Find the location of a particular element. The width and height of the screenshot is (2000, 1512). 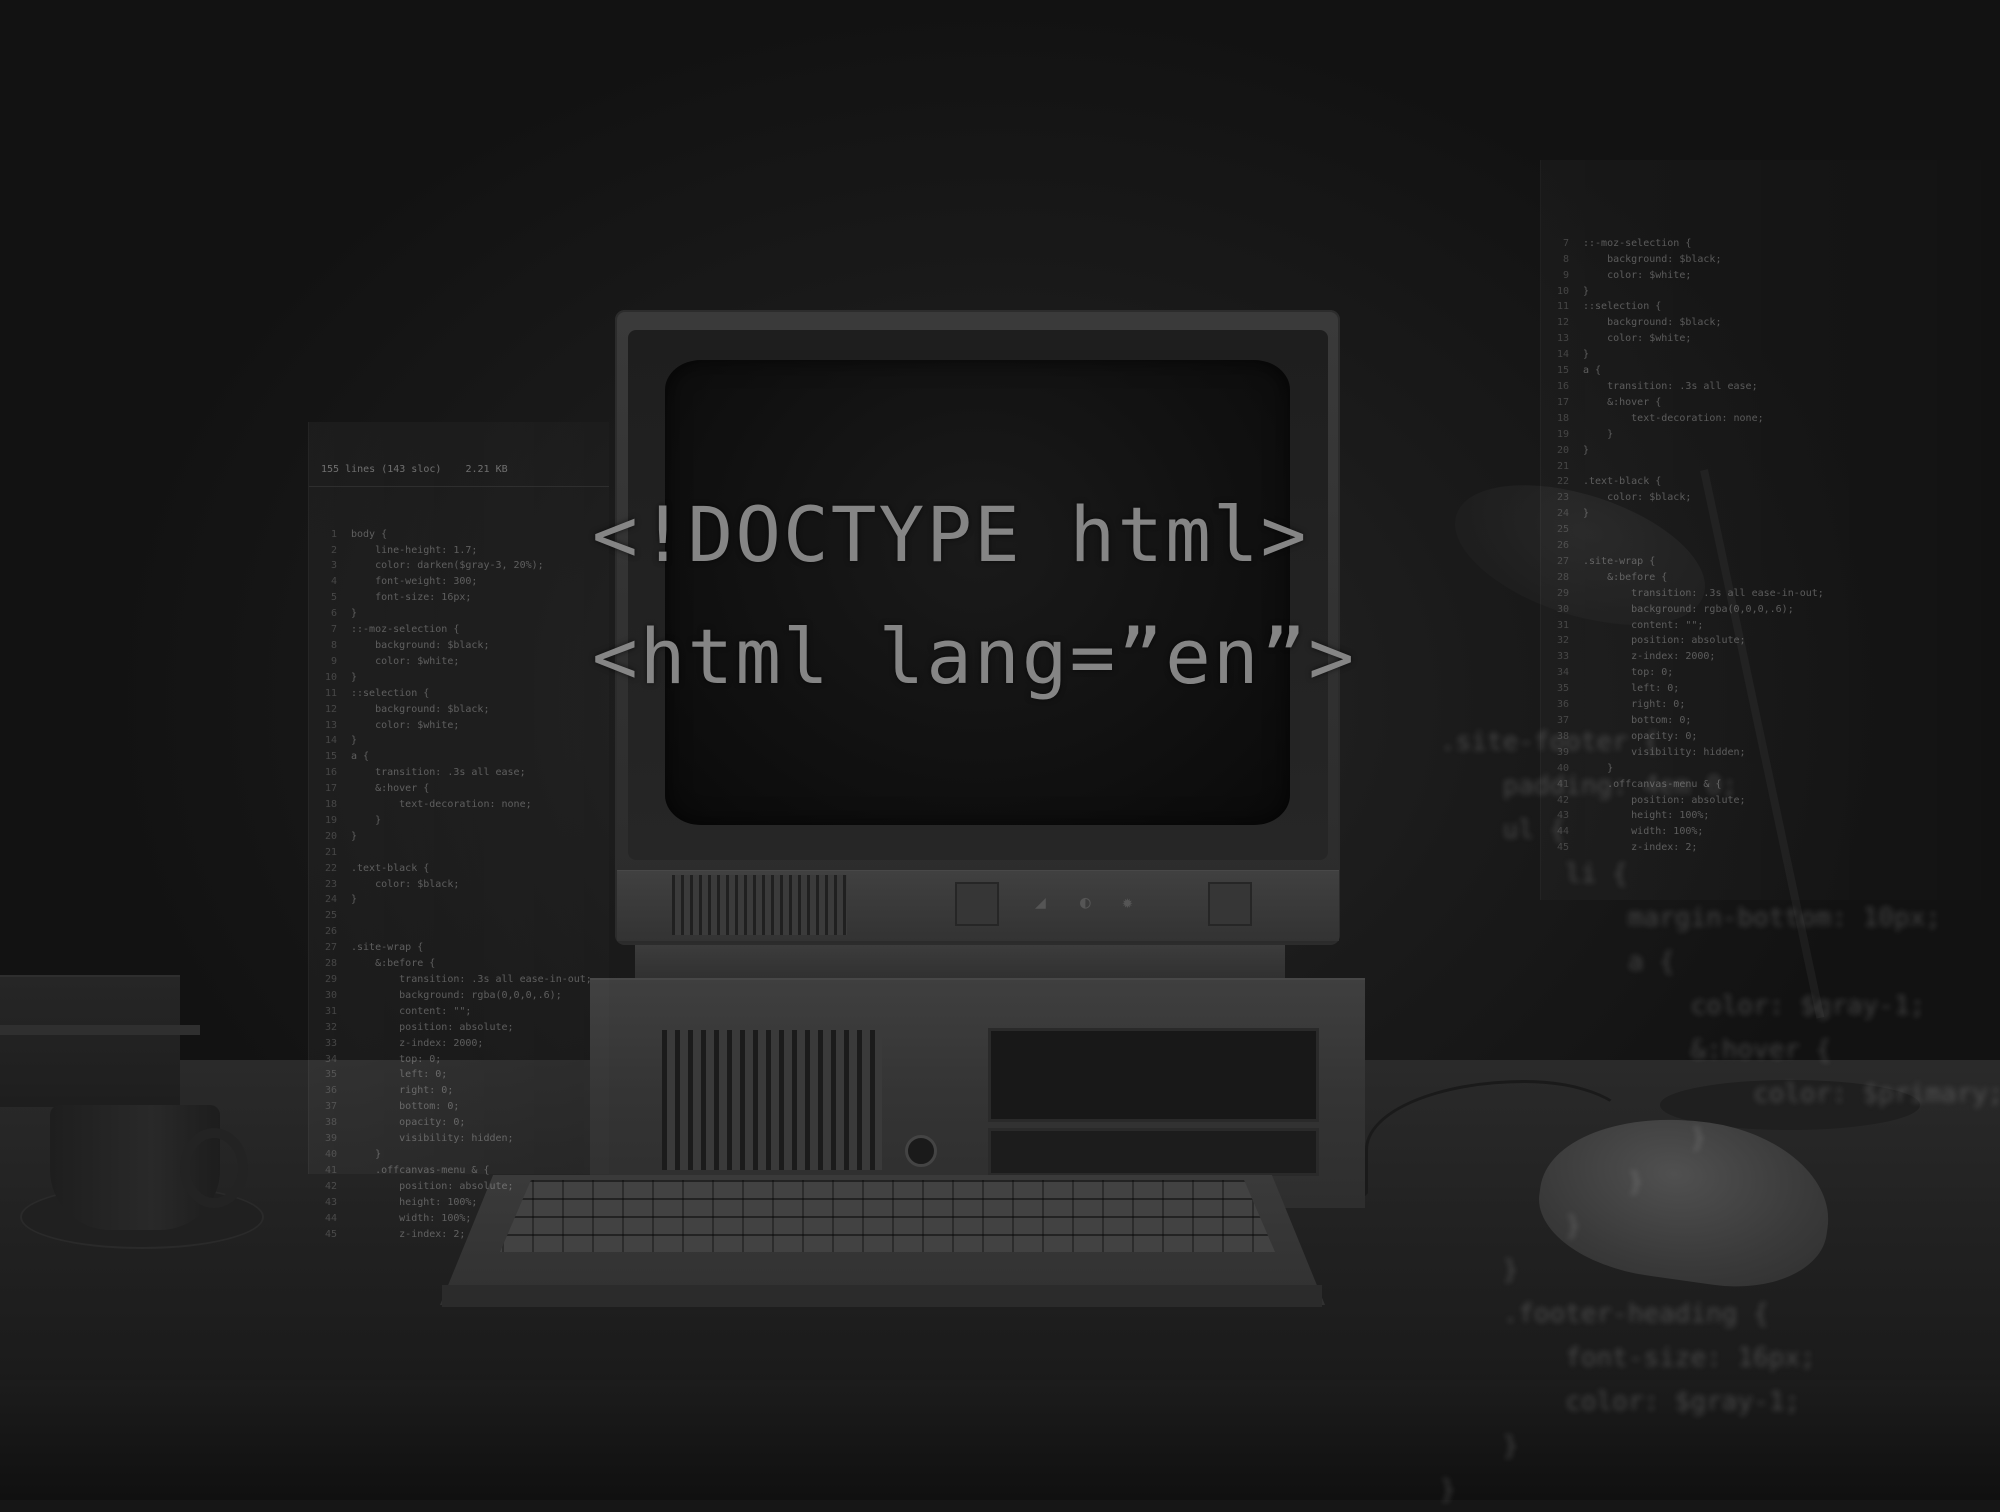

line-text: &:hover { is located at coordinates (390, 789).